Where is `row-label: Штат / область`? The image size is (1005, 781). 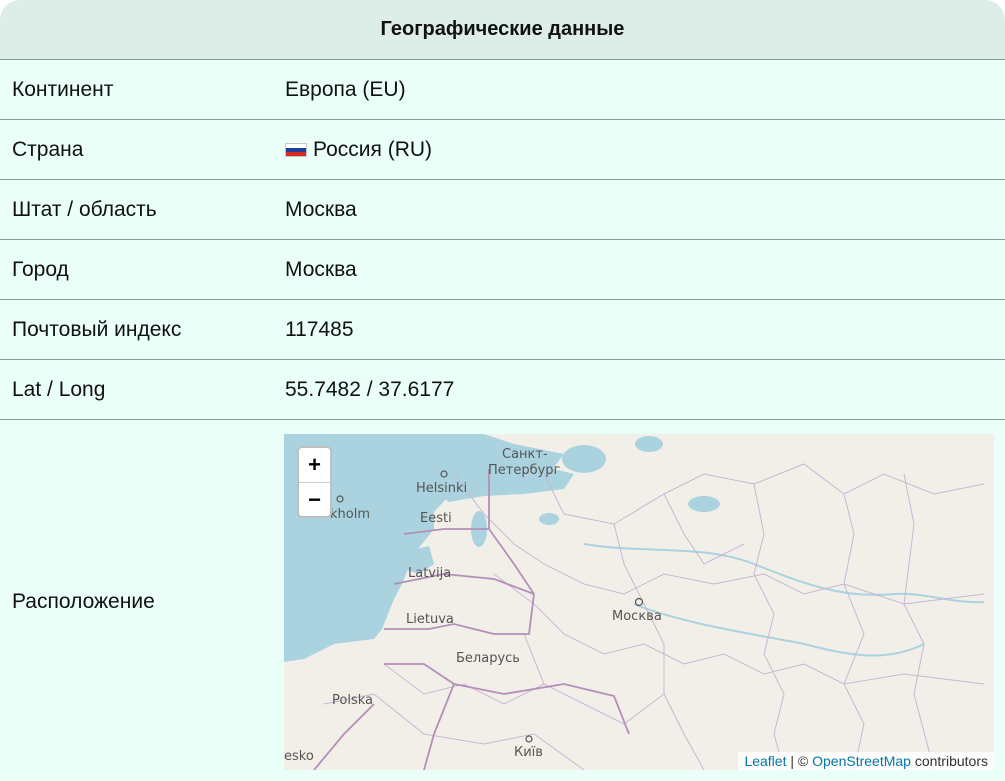 row-label: Штат / область is located at coordinates (84, 209).